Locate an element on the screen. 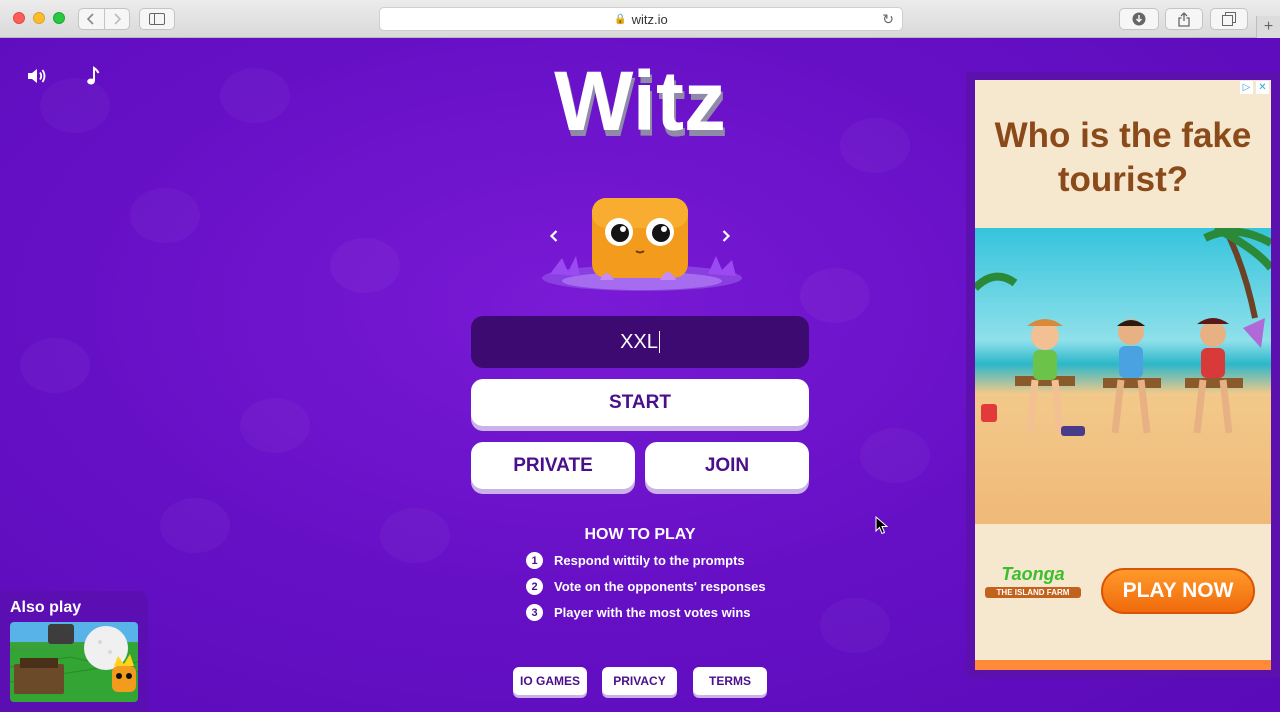  ad-beach-illustration is located at coordinates (1123, 376).